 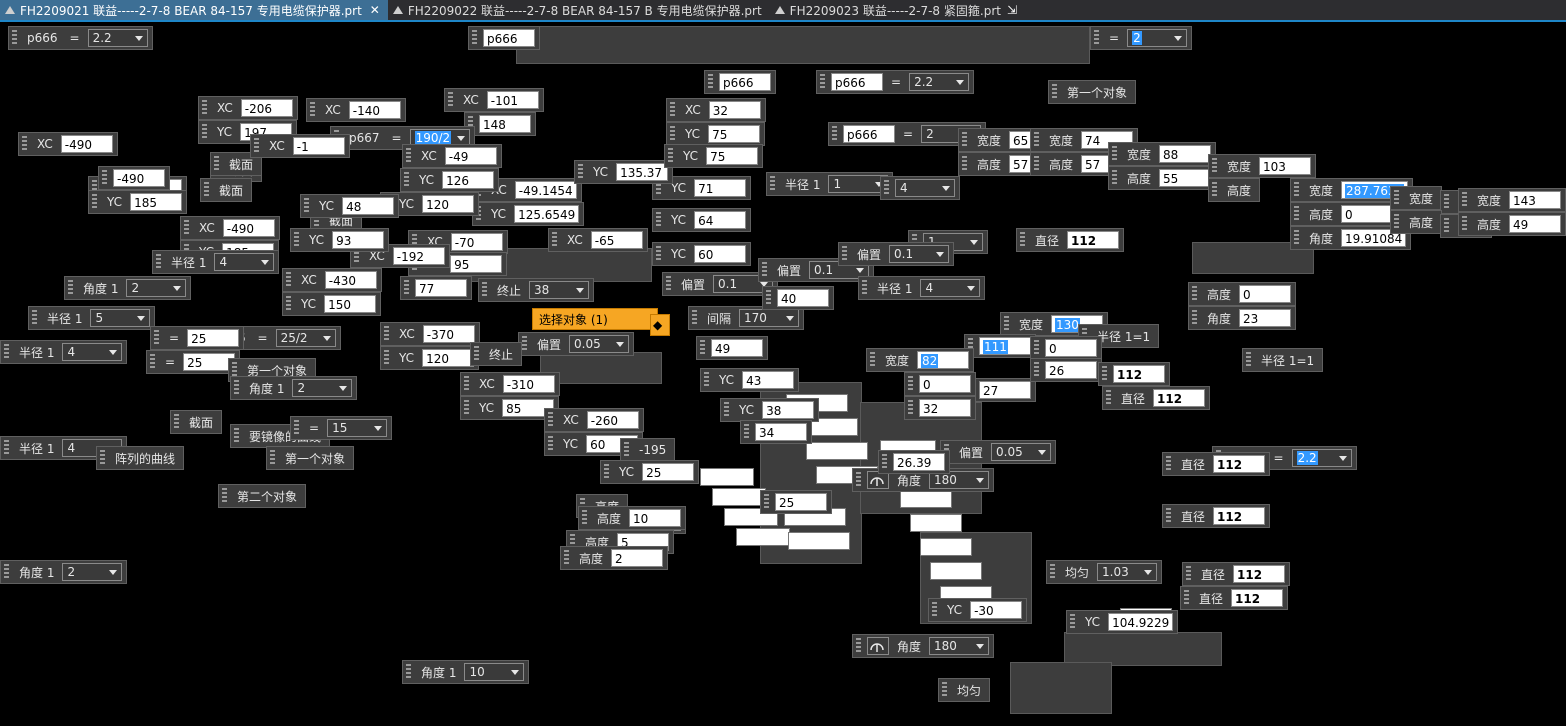 What do you see at coordinates (470, 156) in the screenshot?
I see `parameter-value-field: -49` at bounding box center [470, 156].